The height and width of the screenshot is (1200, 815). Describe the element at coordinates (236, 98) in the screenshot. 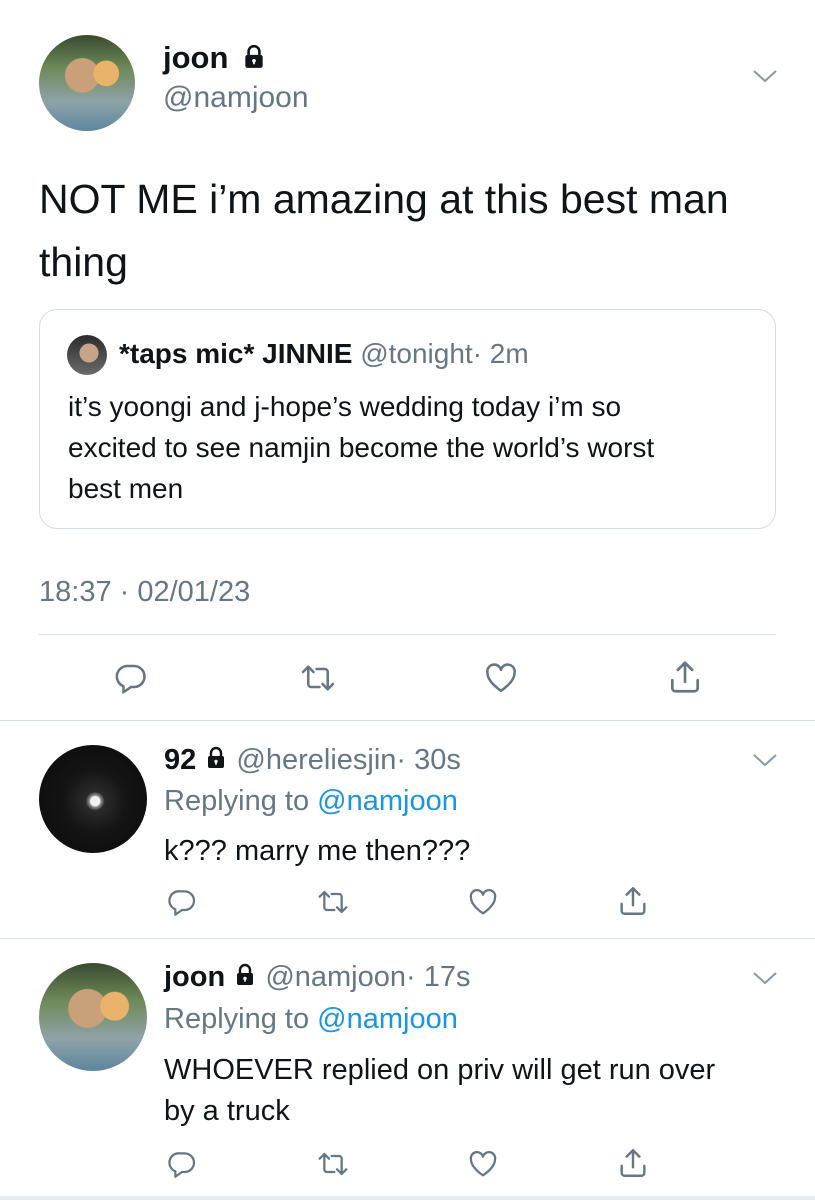

I see `author-handle: @namjoon` at that location.